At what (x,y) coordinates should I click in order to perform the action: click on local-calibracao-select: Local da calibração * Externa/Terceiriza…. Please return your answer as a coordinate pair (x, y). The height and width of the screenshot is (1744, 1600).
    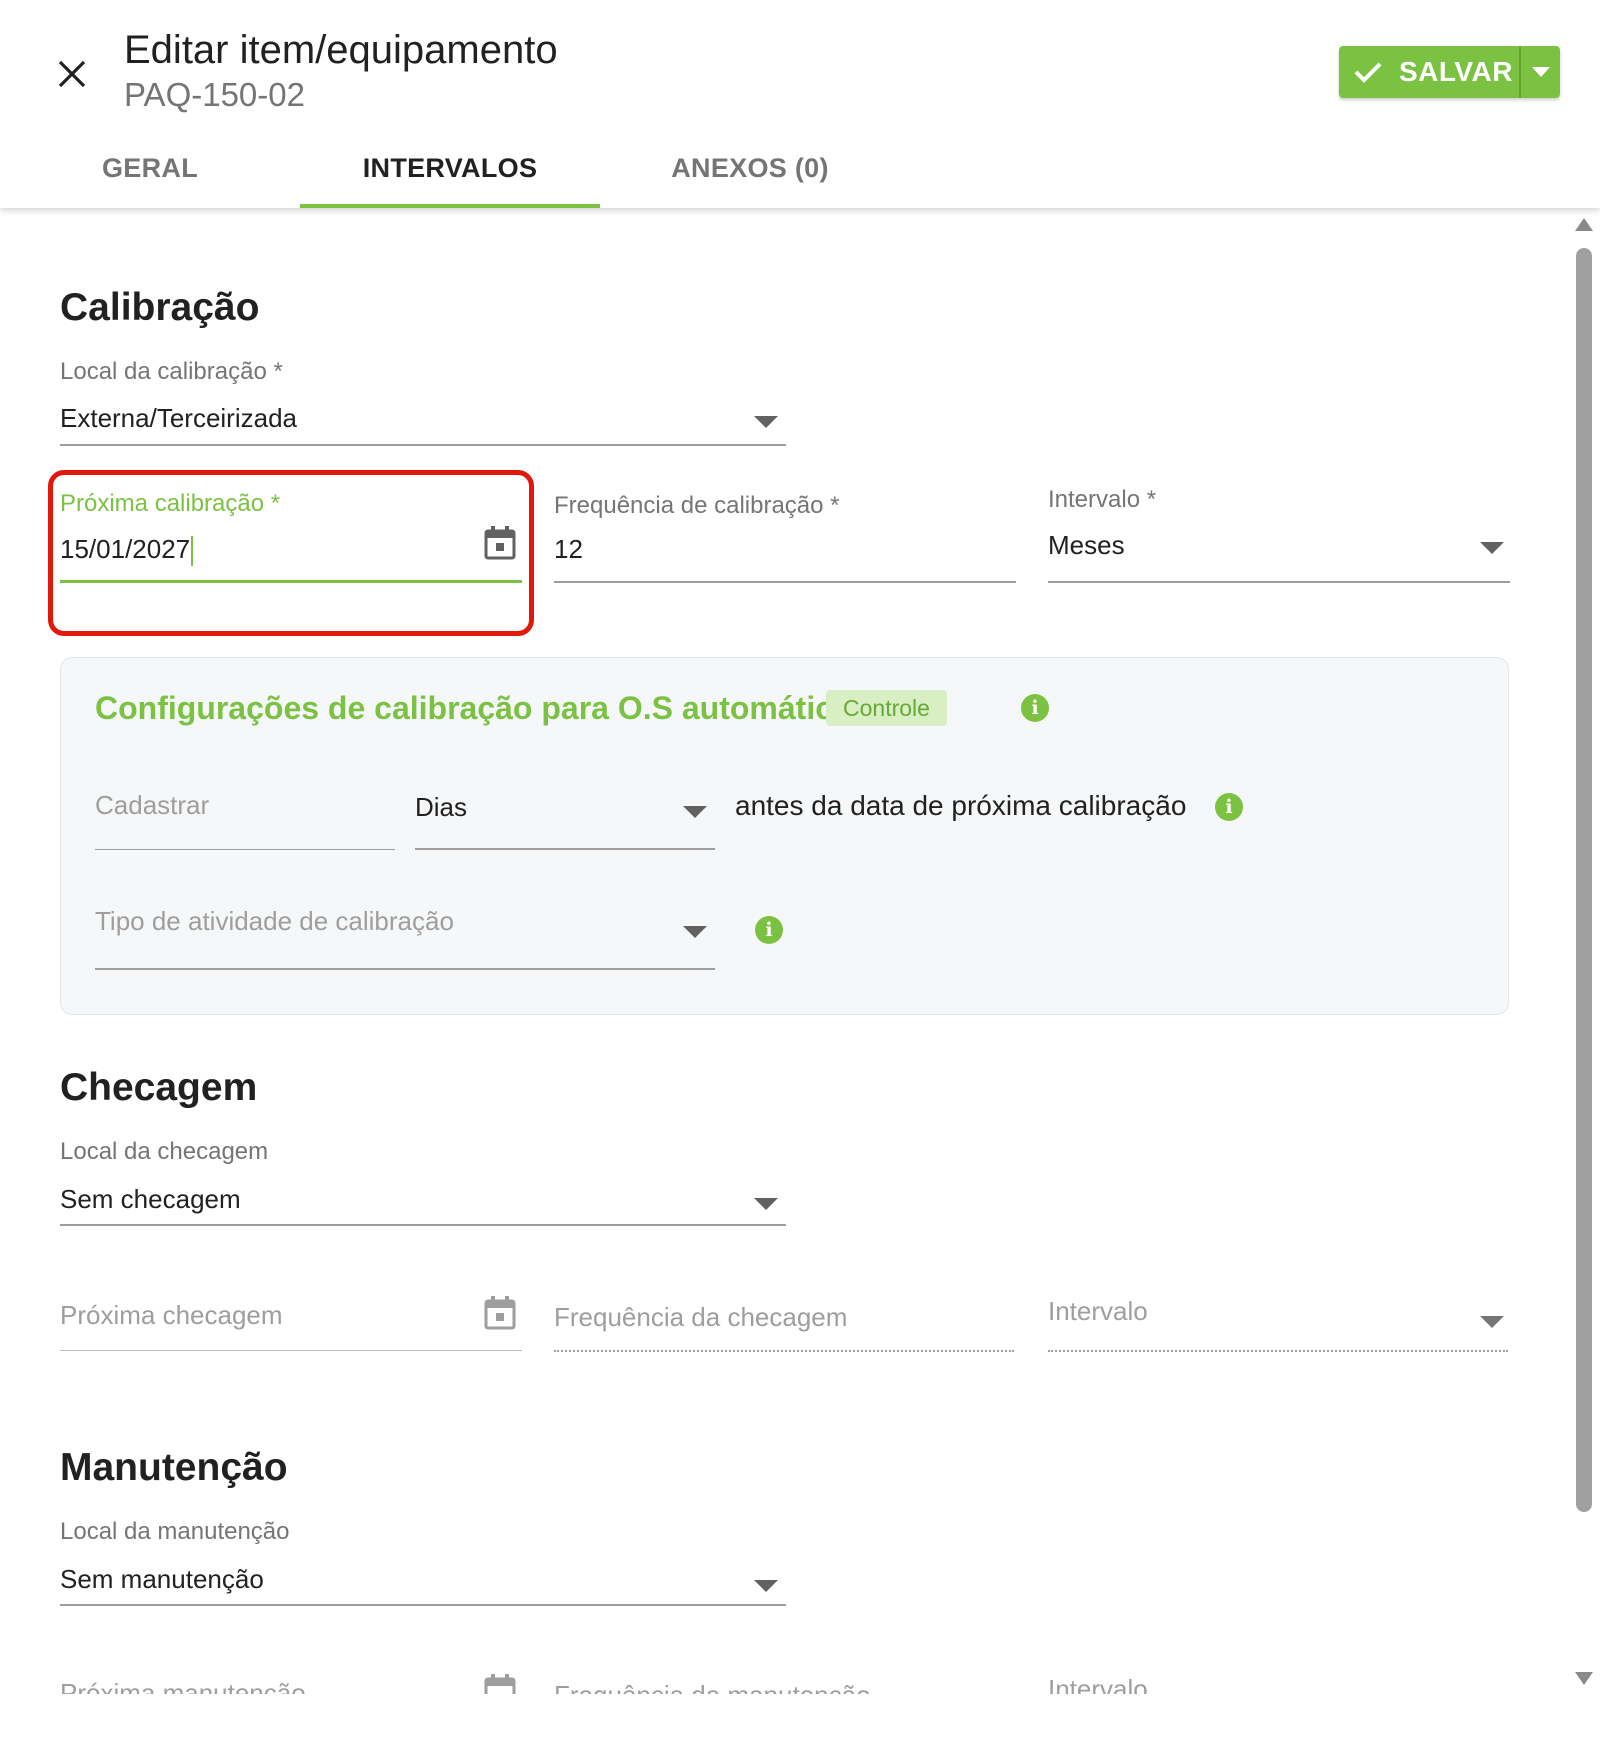
    Looking at the image, I should click on (423, 398).